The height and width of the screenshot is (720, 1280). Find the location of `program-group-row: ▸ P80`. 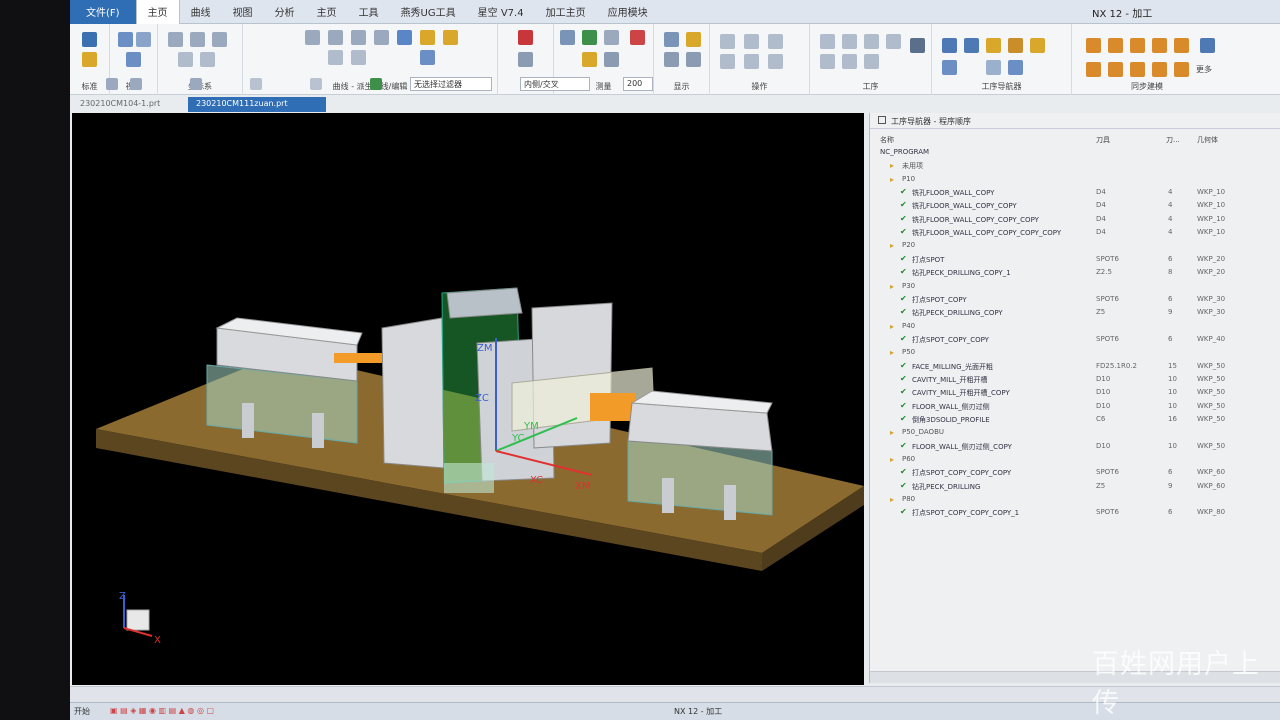

program-group-row: ▸ P80 is located at coordinates (1075, 499).